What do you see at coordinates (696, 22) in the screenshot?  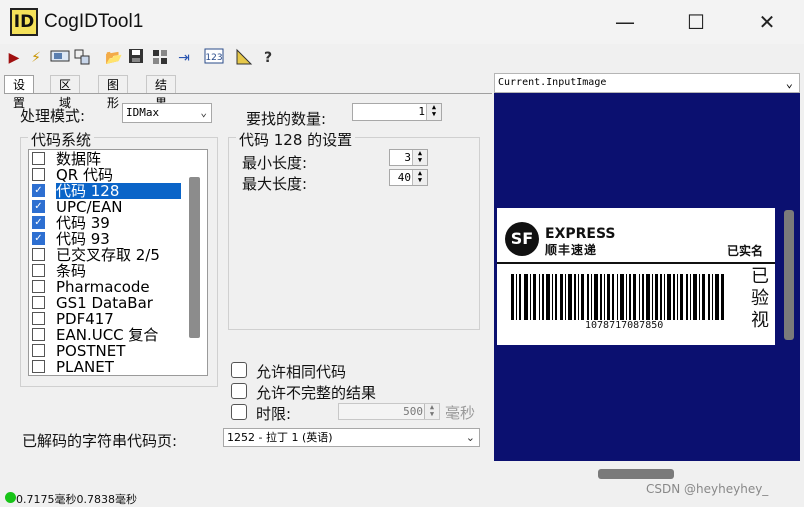 I see `maximize-button: ☐` at bounding box center [696, 22].